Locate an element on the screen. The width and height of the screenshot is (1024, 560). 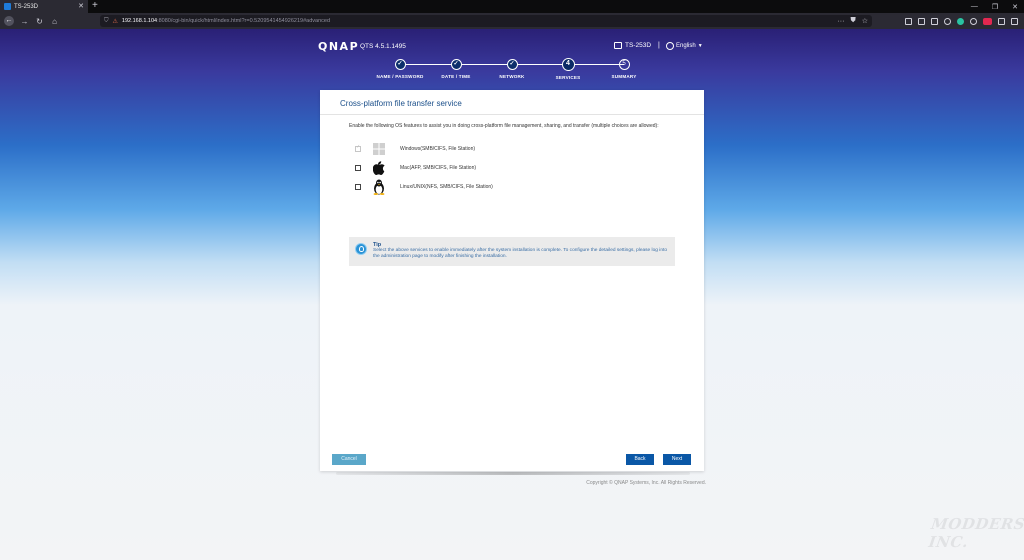
panel-shadow is located at coordinates (513, 473).